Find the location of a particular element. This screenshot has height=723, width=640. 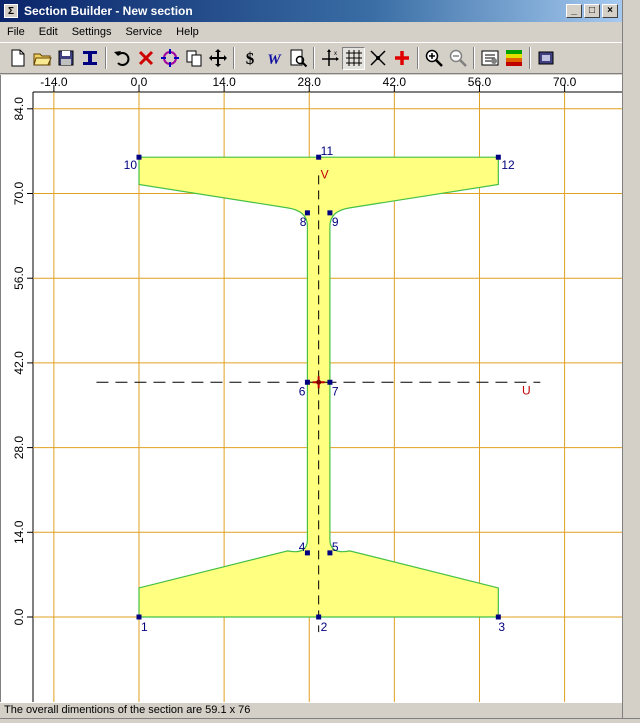

v-axis-label: V is located at coordinates (325, 174).